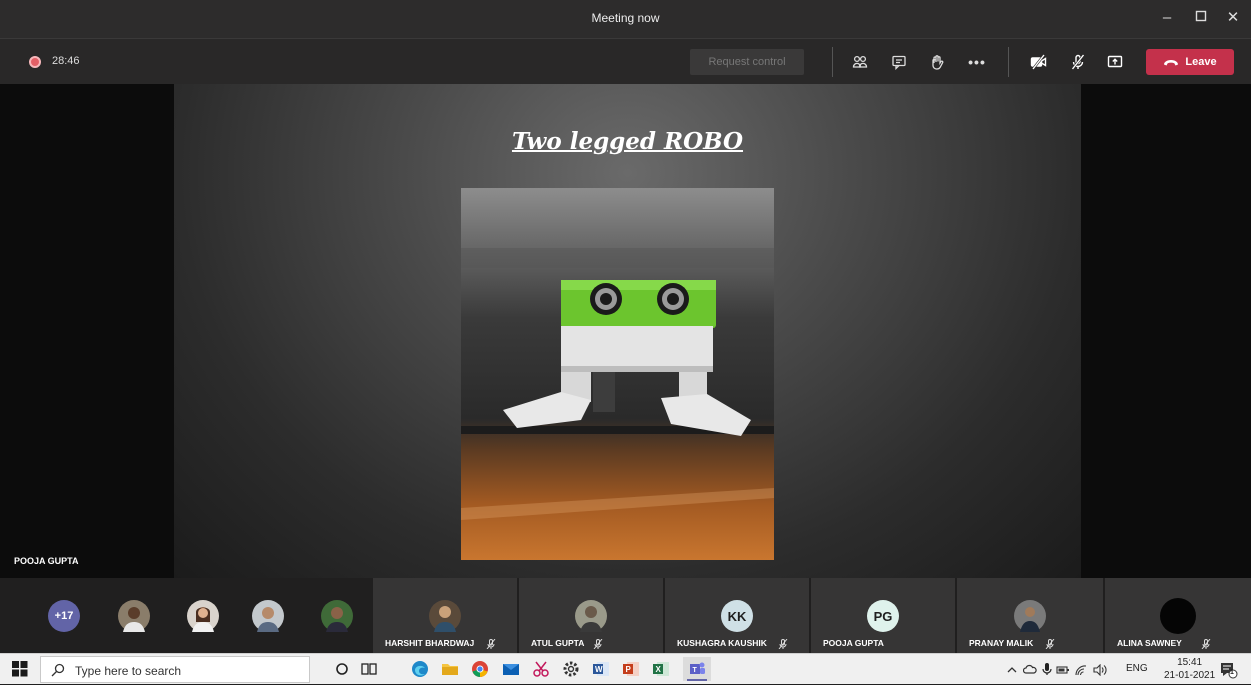 The width and height of the screenshot is (1251, 685). I want to click on leave-label: Leave, so click(1201, 62).